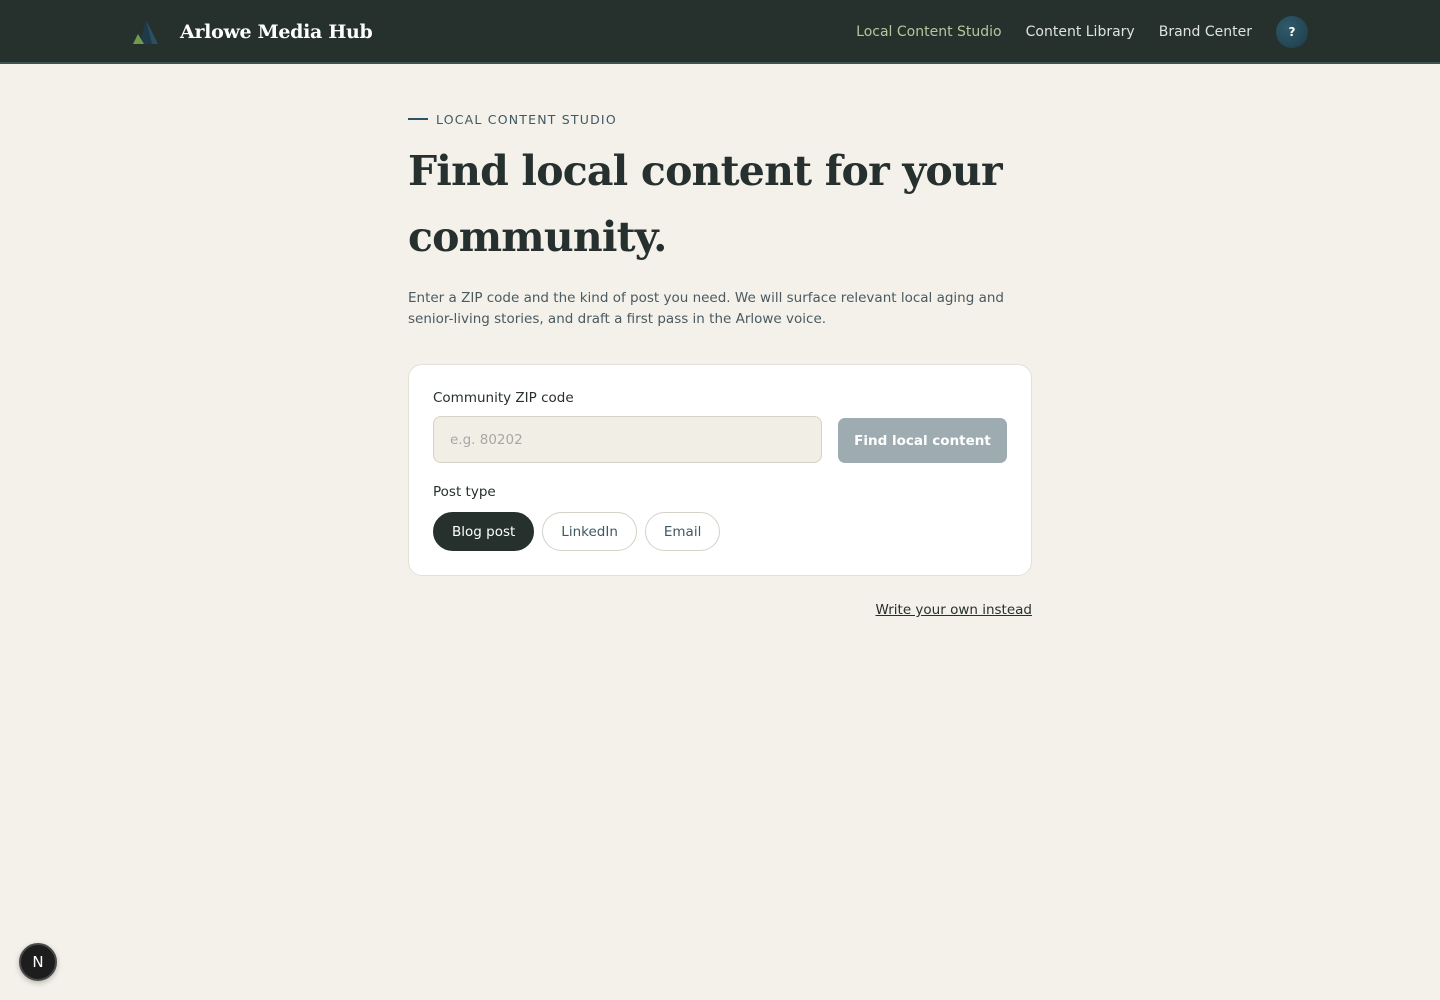  I want to click on nav-content-library: Content Library, so click(1080, 32).